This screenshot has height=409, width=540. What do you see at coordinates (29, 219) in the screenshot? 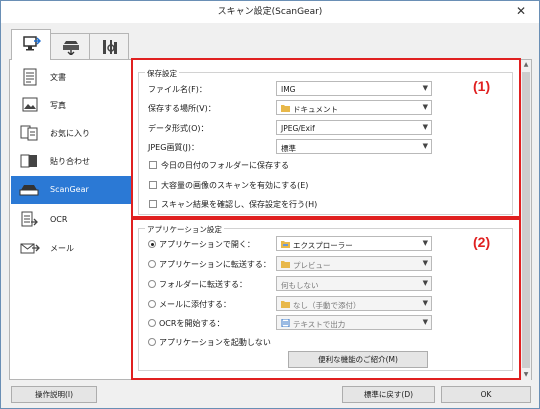
I see `ocr-icon` at bounding box center [29, 219].